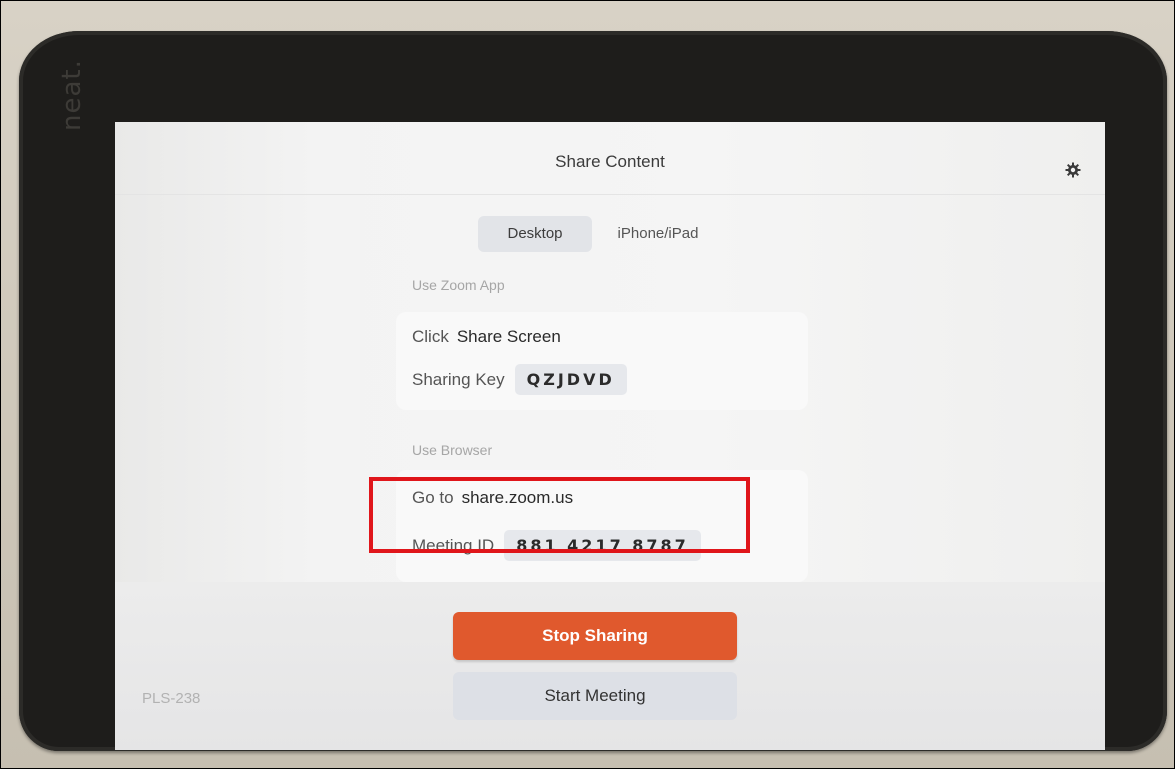  What do you see at coordinates (570, 379) in the screenshot?
I see `sharing-key-value: QZJDVD` at bounding box center [570, 379].